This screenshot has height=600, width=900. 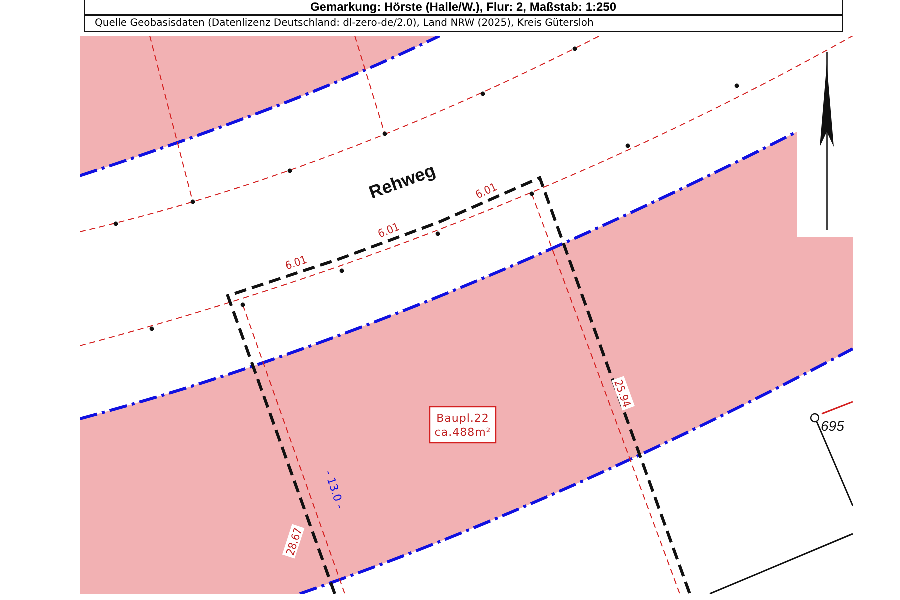 I want to click on dimension-label: 28.67, so click(x=295, y=542).